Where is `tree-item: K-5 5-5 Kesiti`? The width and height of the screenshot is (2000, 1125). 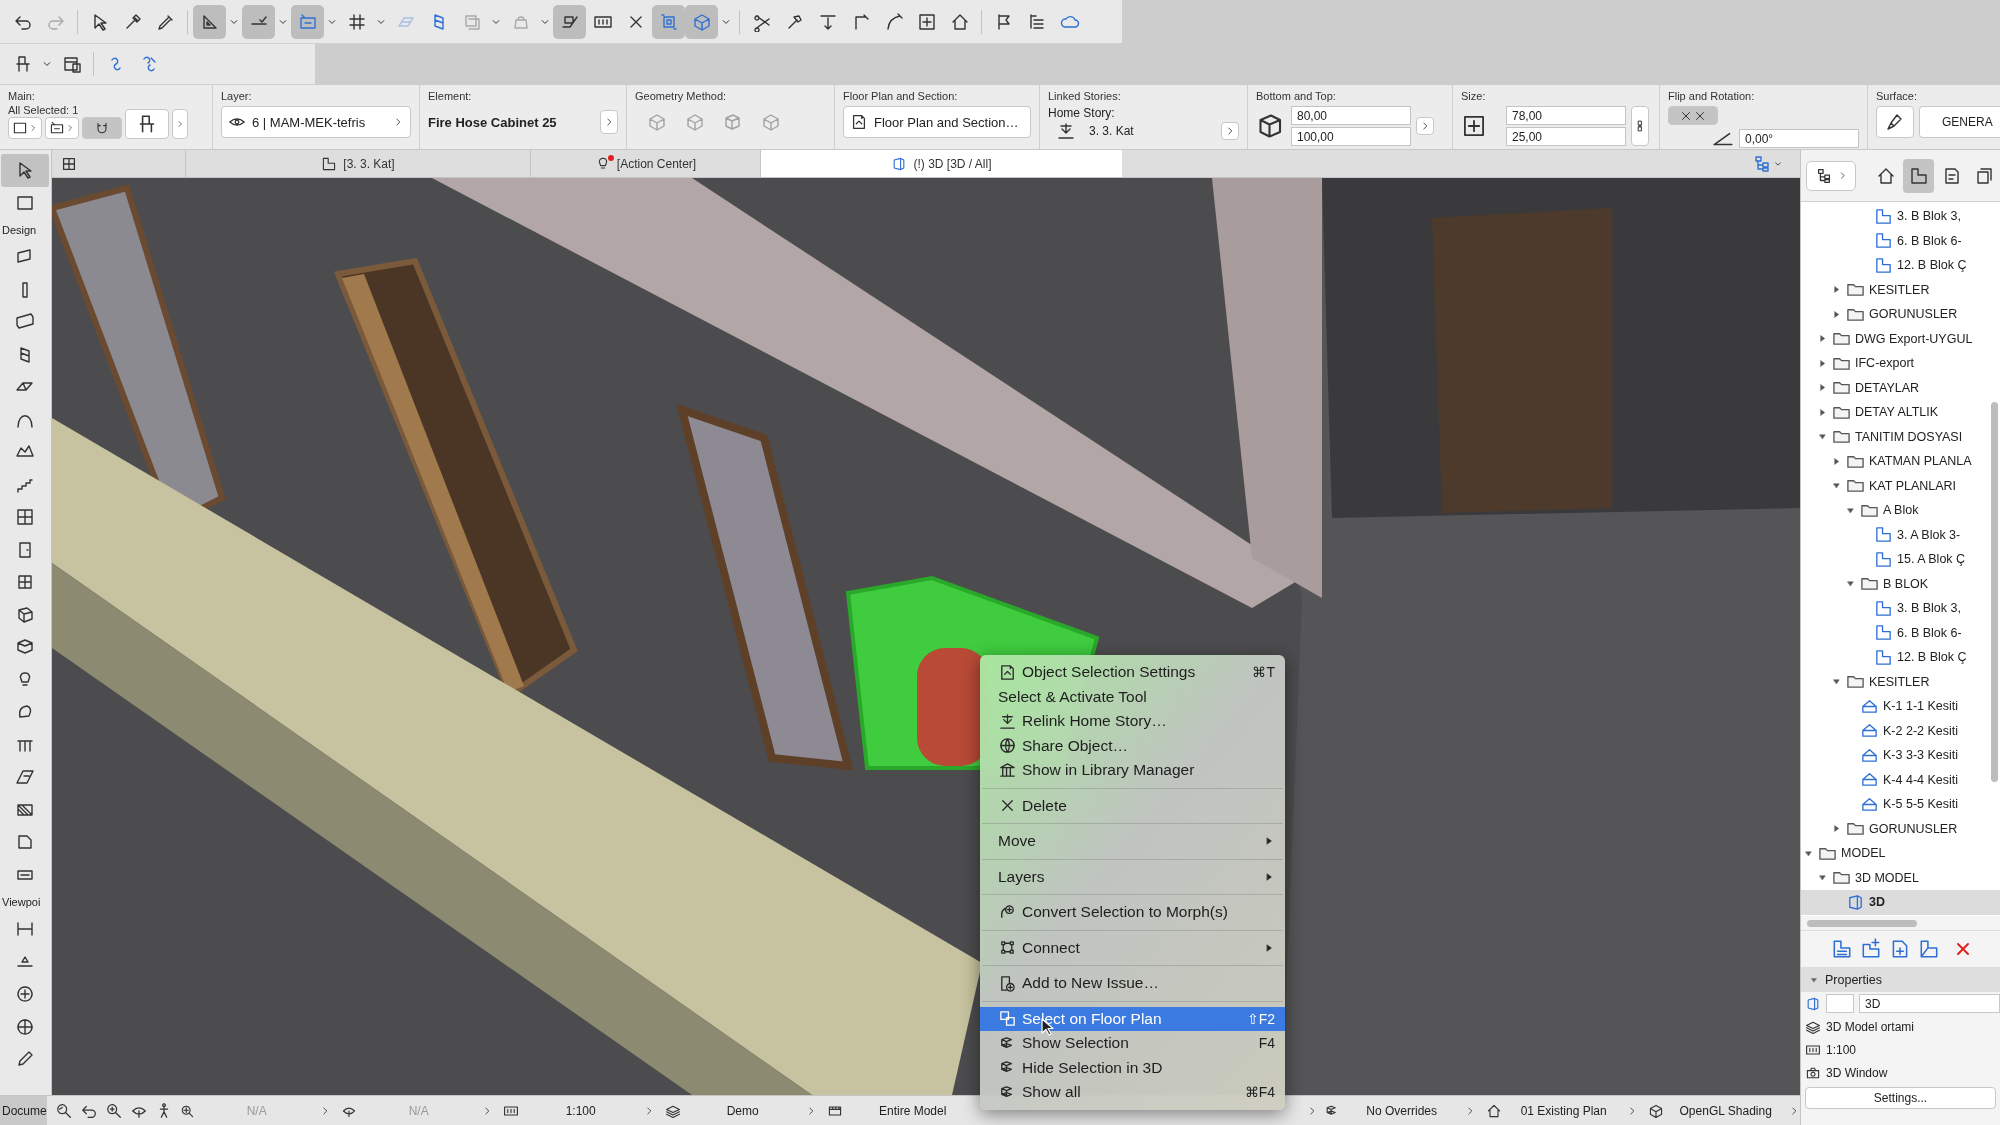
tree-item: K-5 5-5 Kesiti is located at coordinates (1900, 804).